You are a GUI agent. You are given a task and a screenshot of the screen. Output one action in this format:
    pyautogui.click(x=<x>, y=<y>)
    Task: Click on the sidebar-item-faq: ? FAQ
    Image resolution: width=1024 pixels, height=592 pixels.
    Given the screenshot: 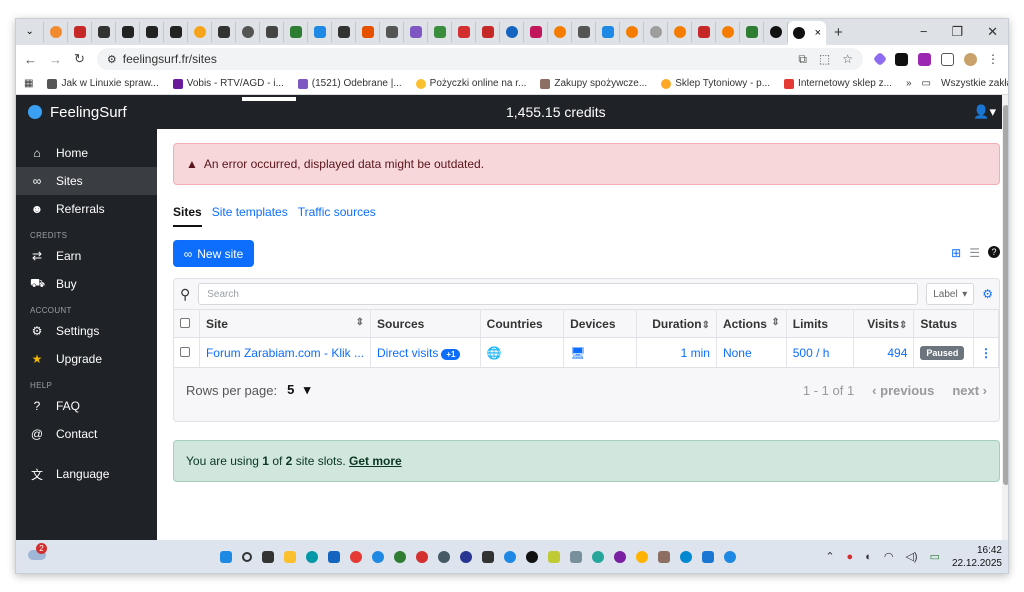 What is the action you would take?
    pyautogui.click(x=86, y=406)
    